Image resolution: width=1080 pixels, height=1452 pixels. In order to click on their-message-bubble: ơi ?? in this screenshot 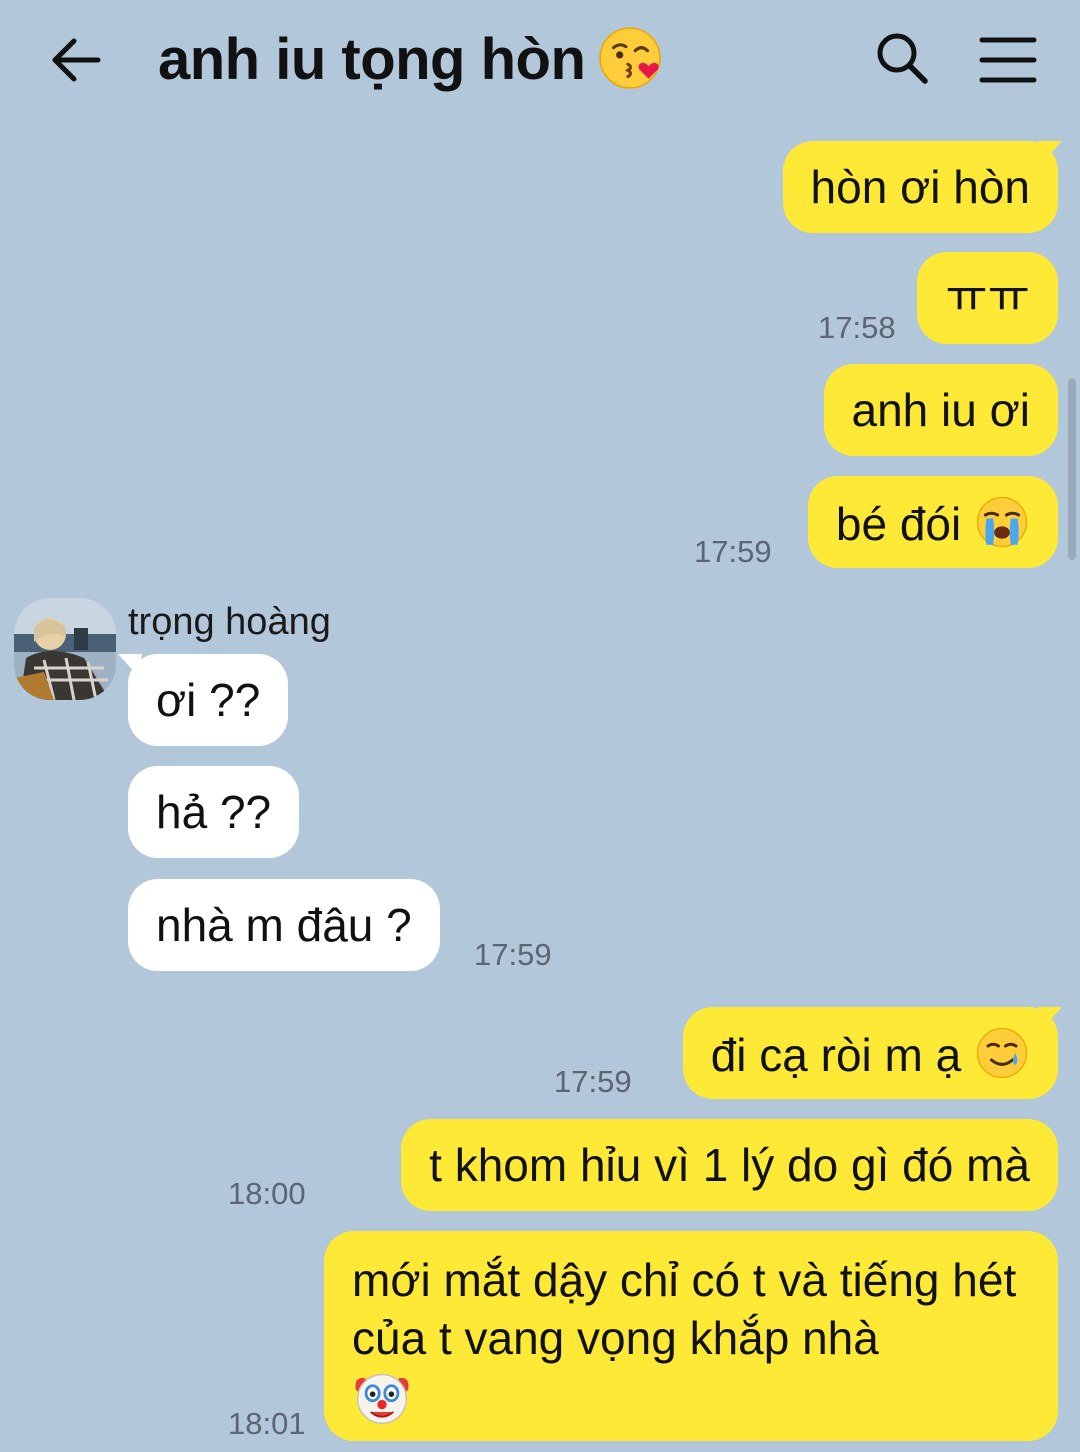, I will do `click(208, 700)`.